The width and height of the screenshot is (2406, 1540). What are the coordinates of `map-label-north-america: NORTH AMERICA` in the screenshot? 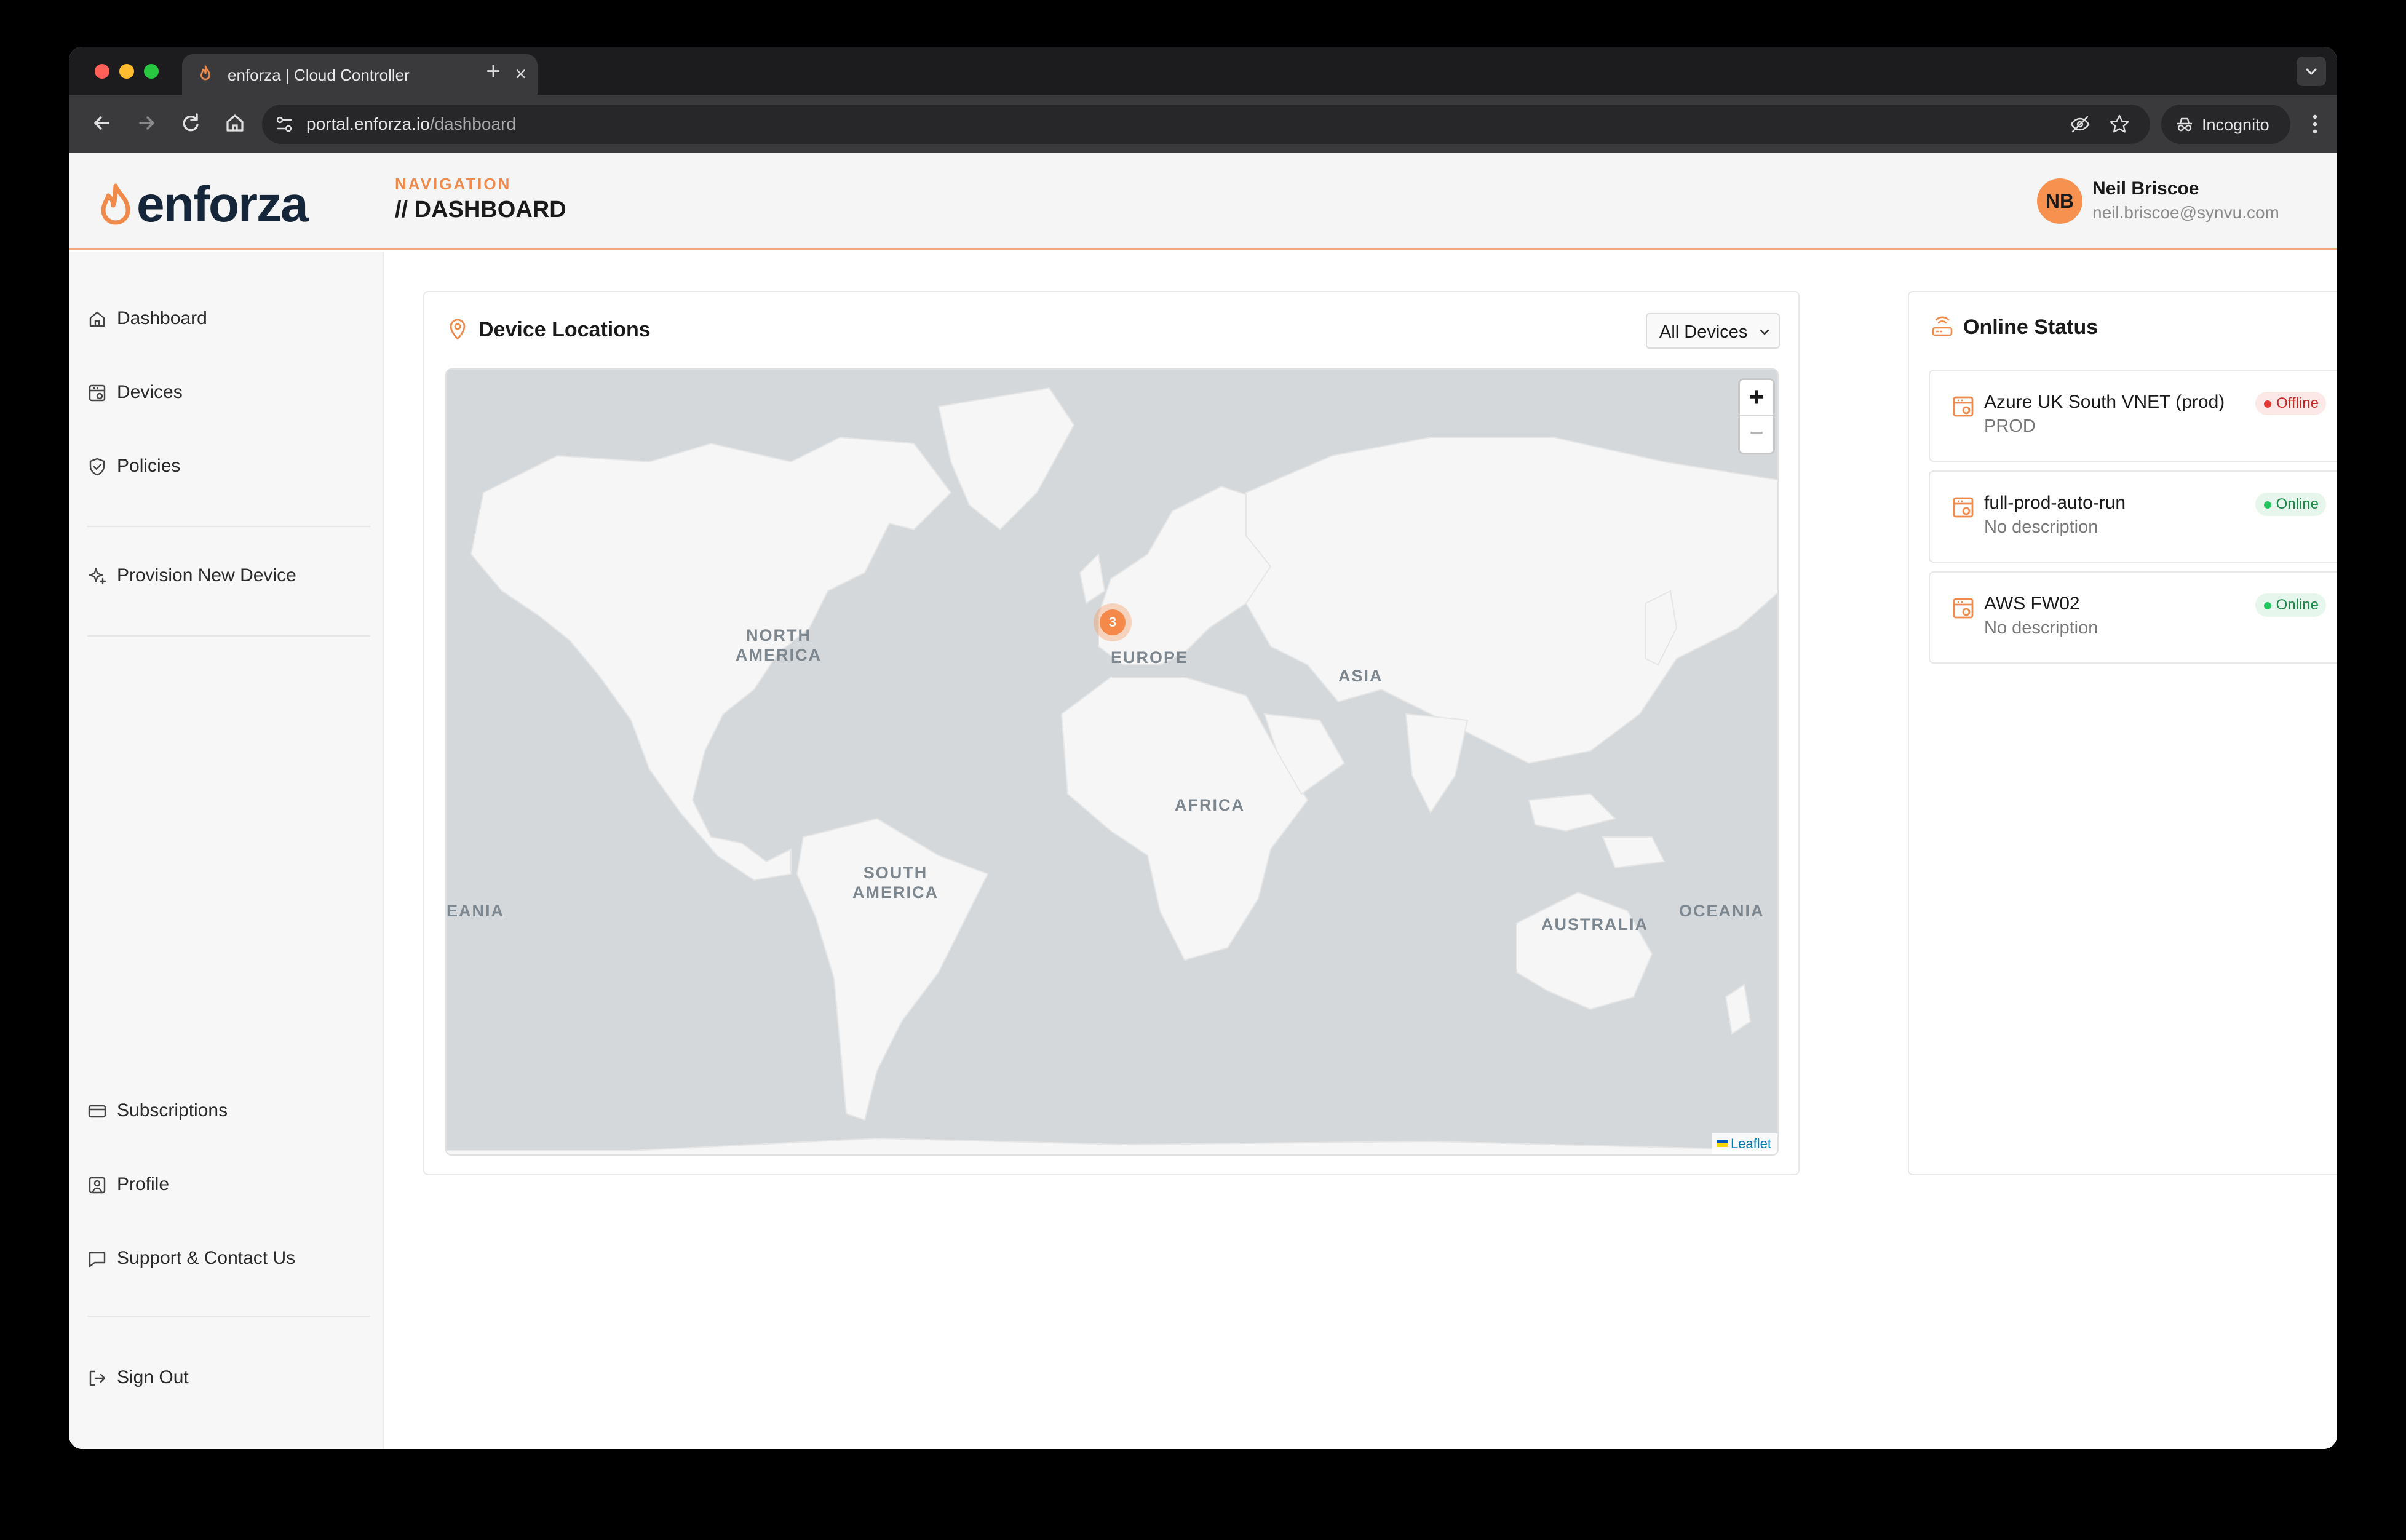 It's located at (779, 645).